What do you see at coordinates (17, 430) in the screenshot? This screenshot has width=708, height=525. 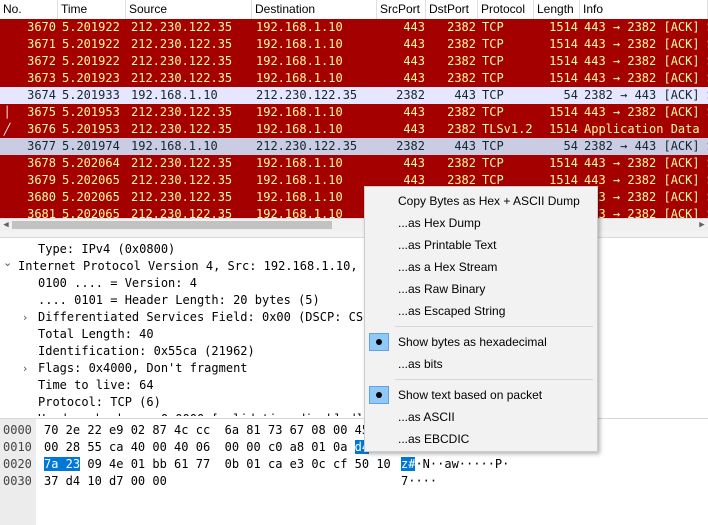 I see `byte-offset: 0000` at bounding box center [17, 430].